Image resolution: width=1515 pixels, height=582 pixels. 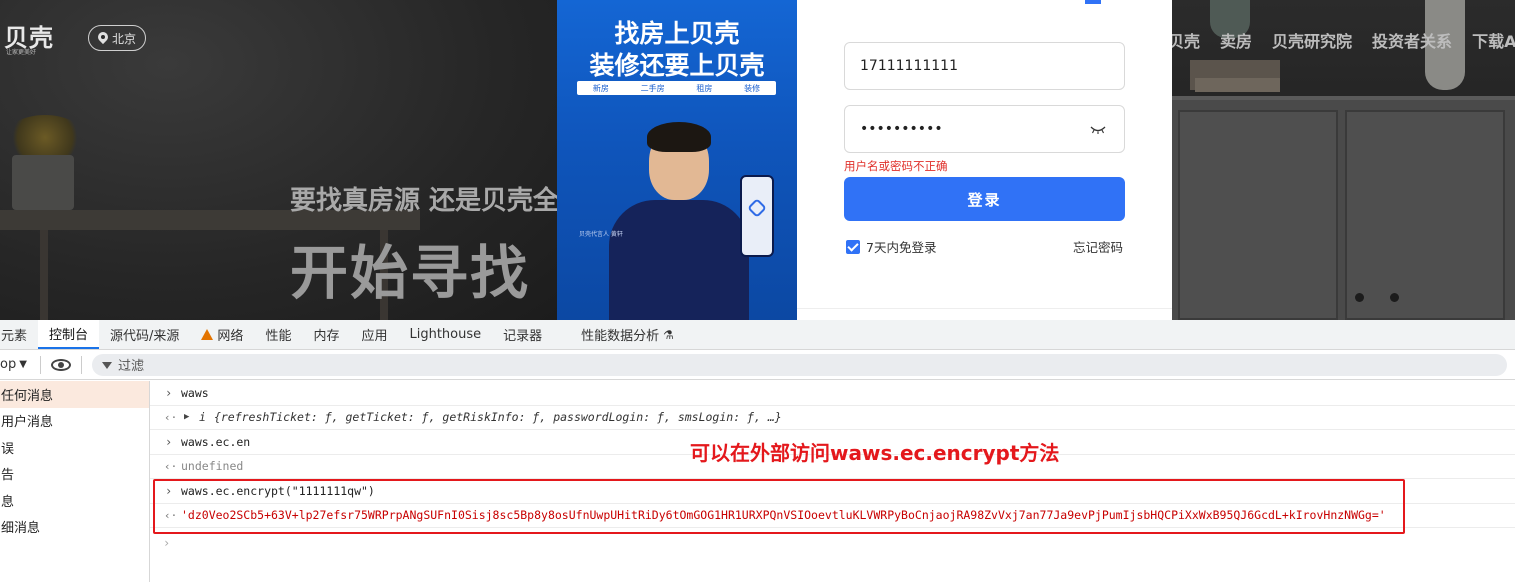 What do you see at coordinates (984, 66) in the screenshot?
I see `phone-input: 17111111111` at bounding box center [984, 66].